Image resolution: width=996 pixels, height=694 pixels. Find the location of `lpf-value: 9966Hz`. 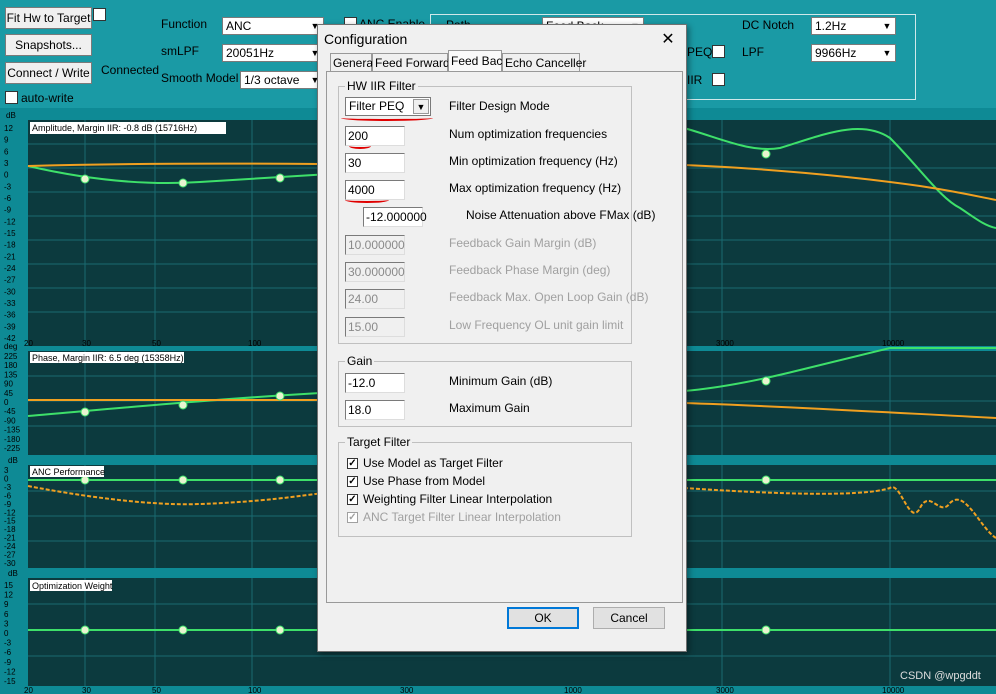

lpf-value: 9966Hz is located at coordinates (836, 53).